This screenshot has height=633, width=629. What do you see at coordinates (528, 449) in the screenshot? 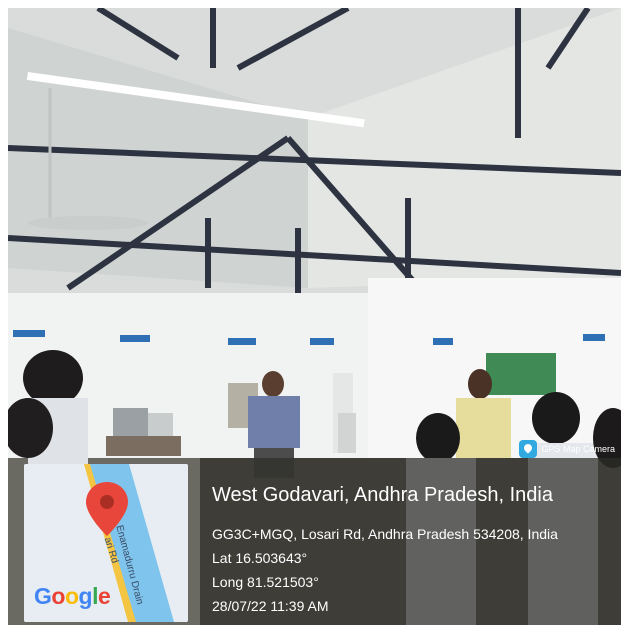
I see `gps-map-camera-icon` at bounding box center [528, 449].